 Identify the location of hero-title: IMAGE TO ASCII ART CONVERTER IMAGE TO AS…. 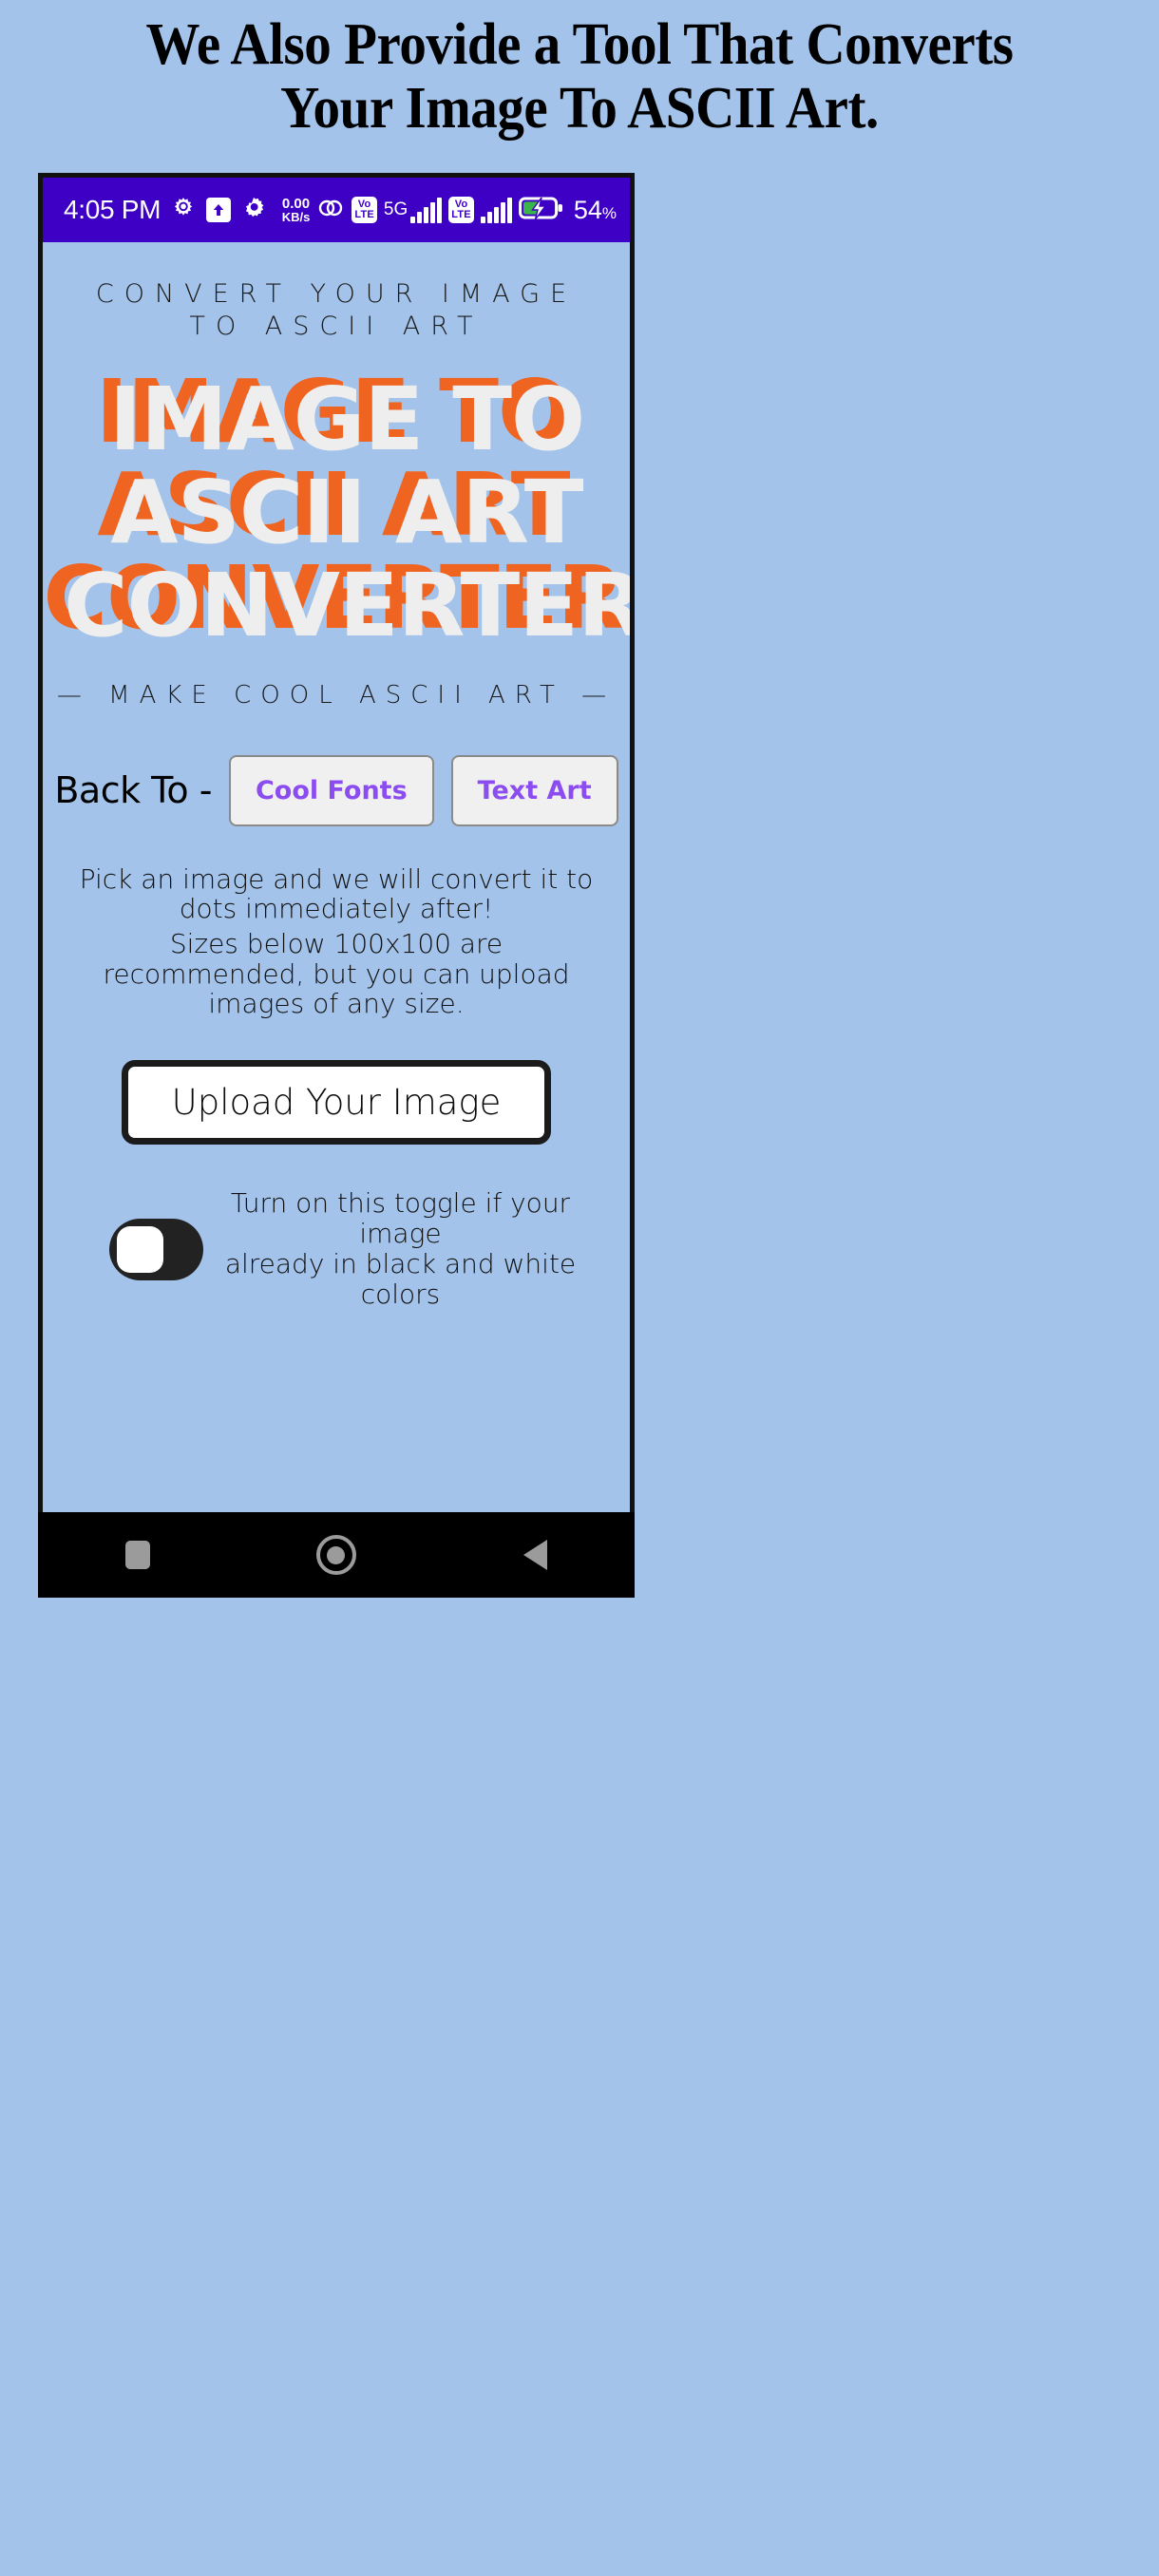
(339, 512).